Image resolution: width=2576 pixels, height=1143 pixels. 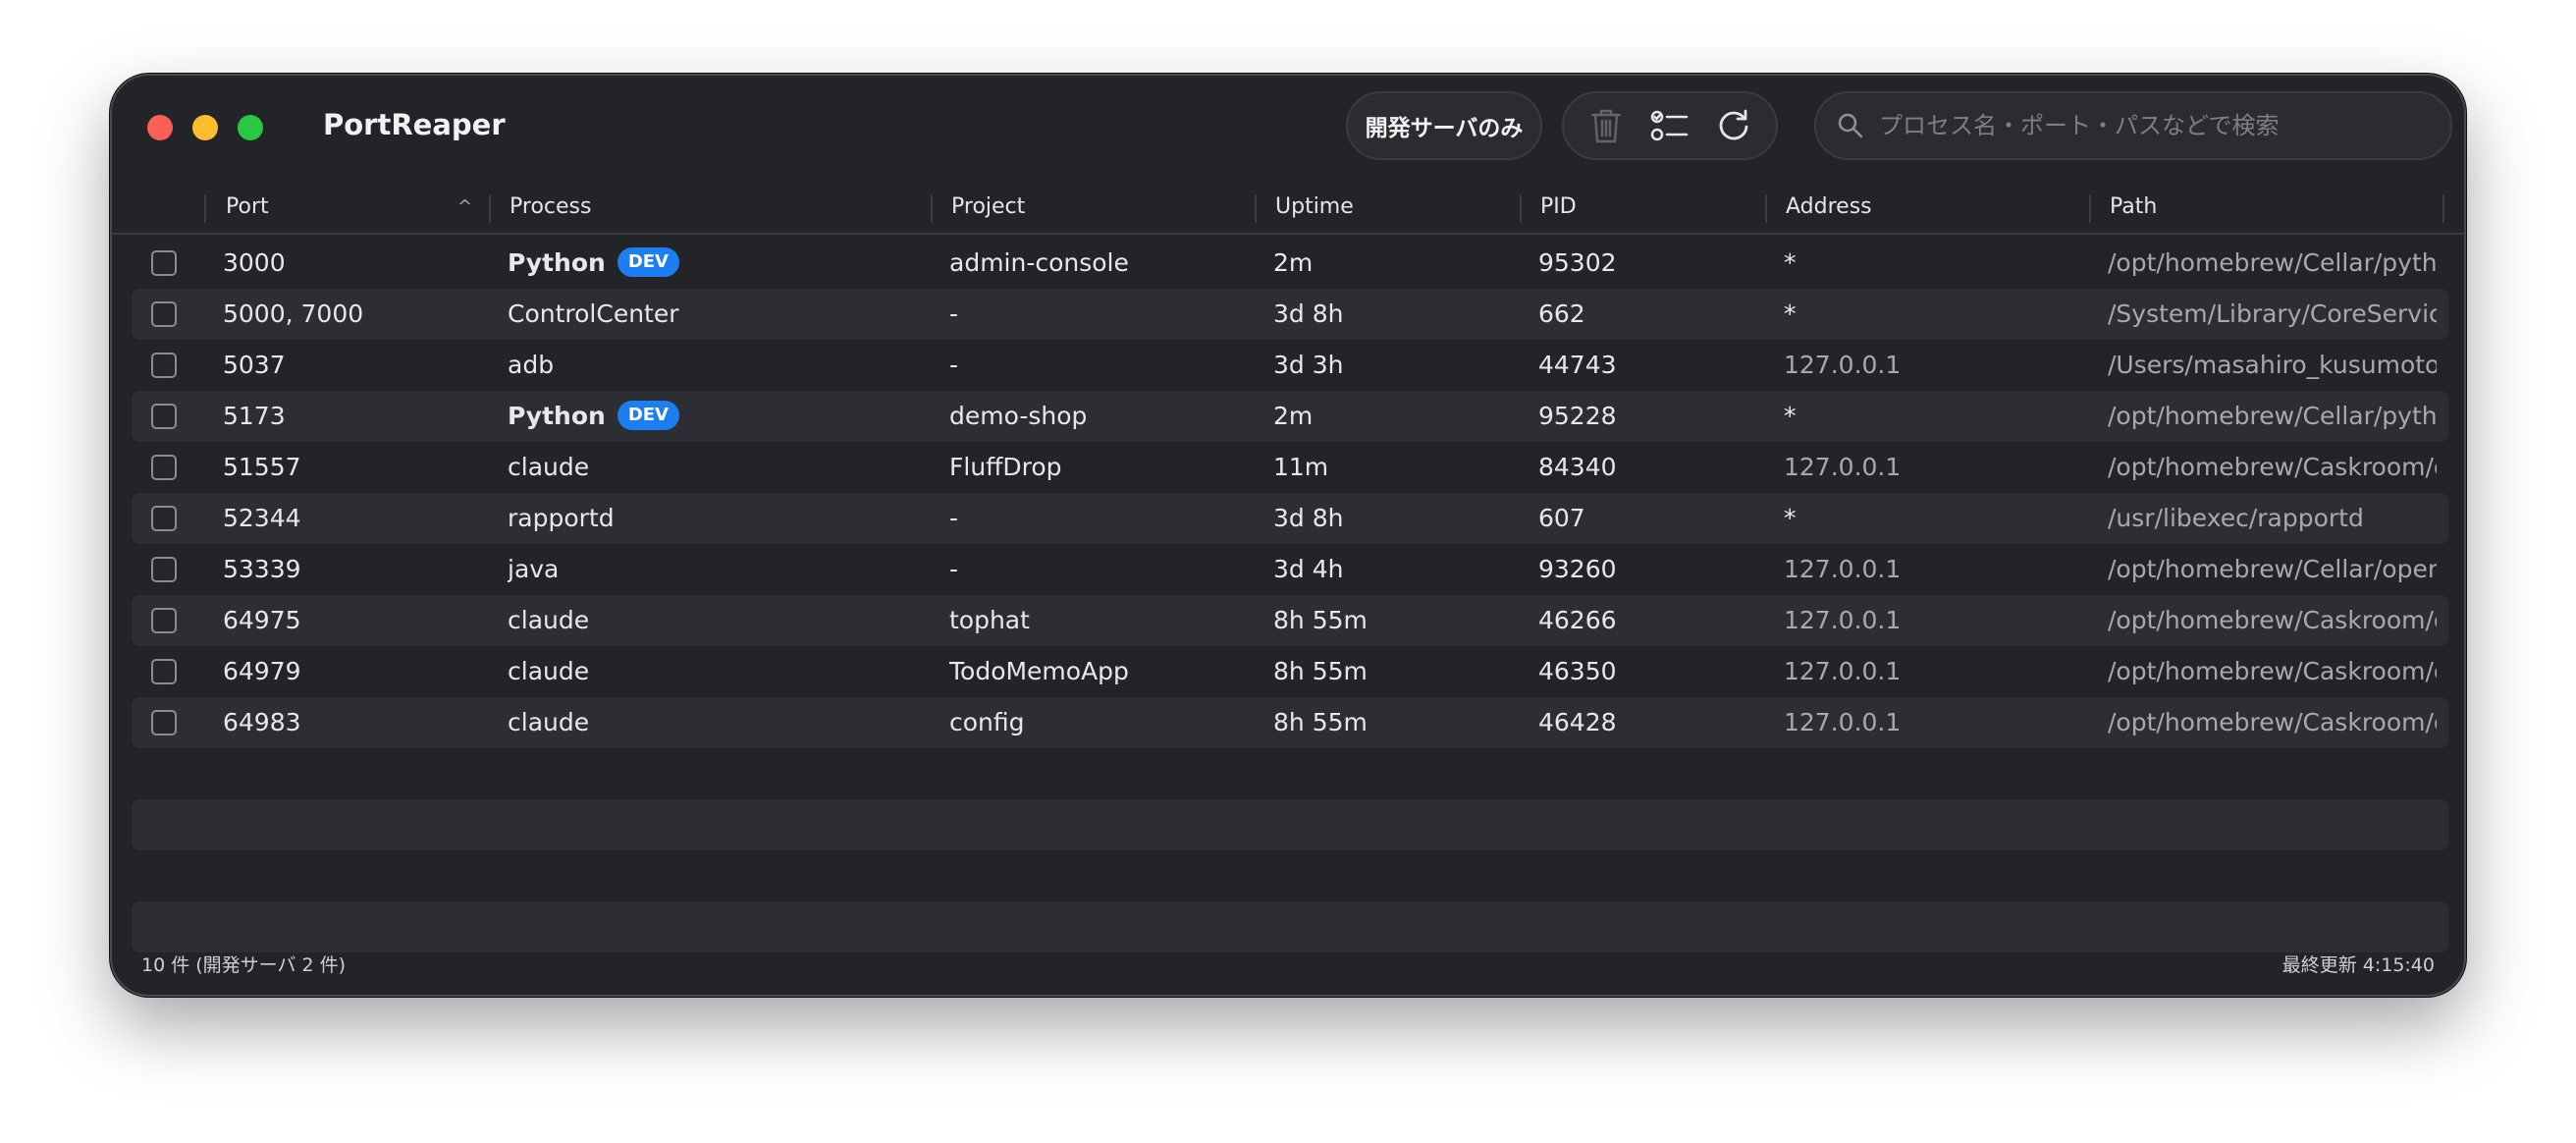 What do you see at coordinates (1293, 416) in the screenshot?
I see `uptime-cell: 2m` at bounding box center [1293, 416].